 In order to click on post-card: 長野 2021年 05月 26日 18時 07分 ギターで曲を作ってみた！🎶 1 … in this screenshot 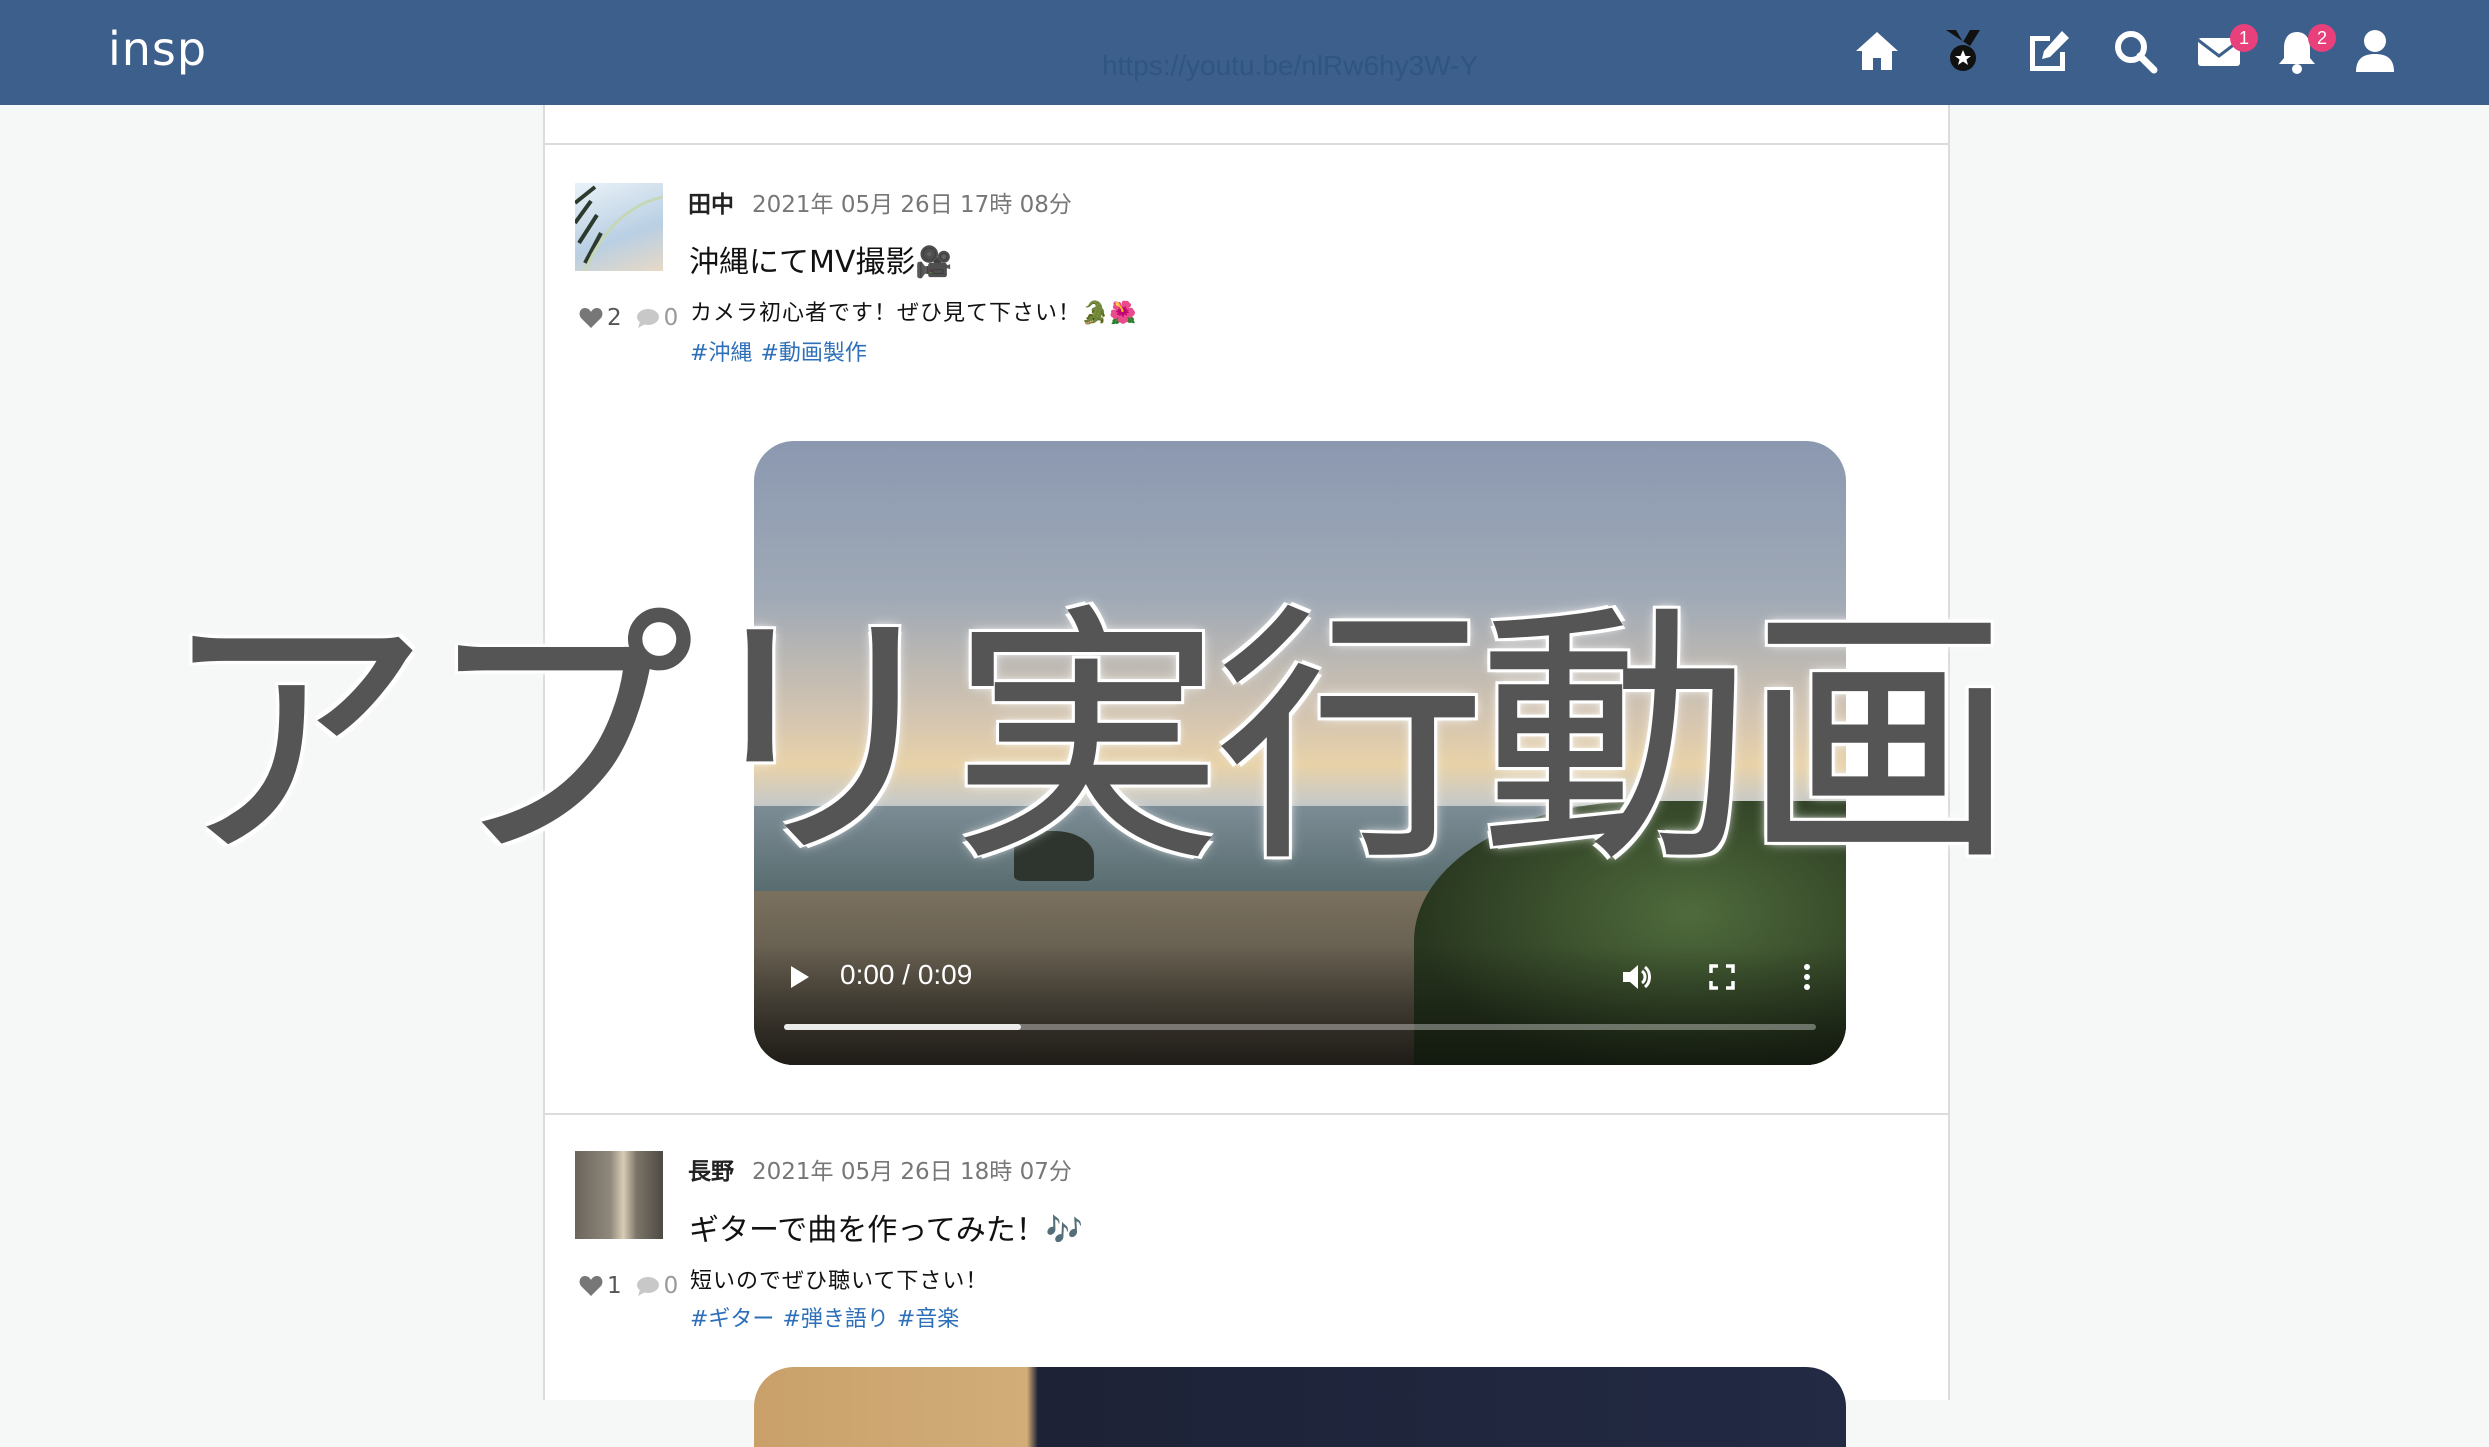, I will do `click(1246, 1257)`.